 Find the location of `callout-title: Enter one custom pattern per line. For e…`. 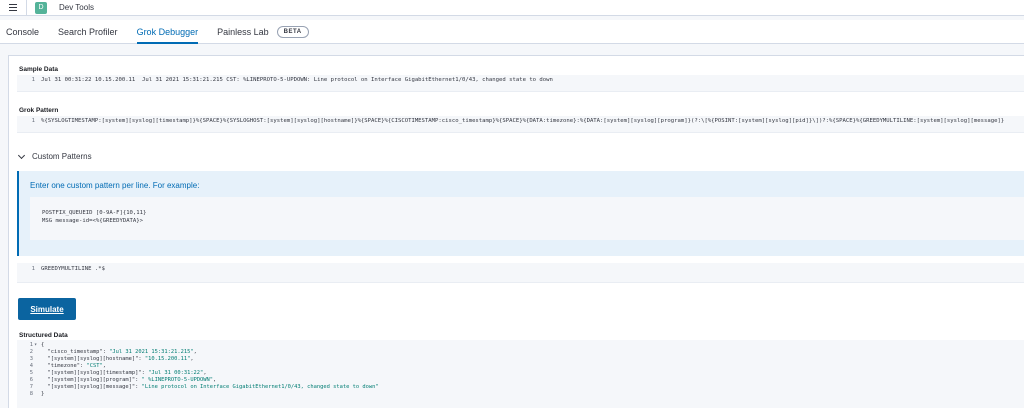

callout-title: Enter one custom pattern per line. For e… is located at coordinates (115, 185).